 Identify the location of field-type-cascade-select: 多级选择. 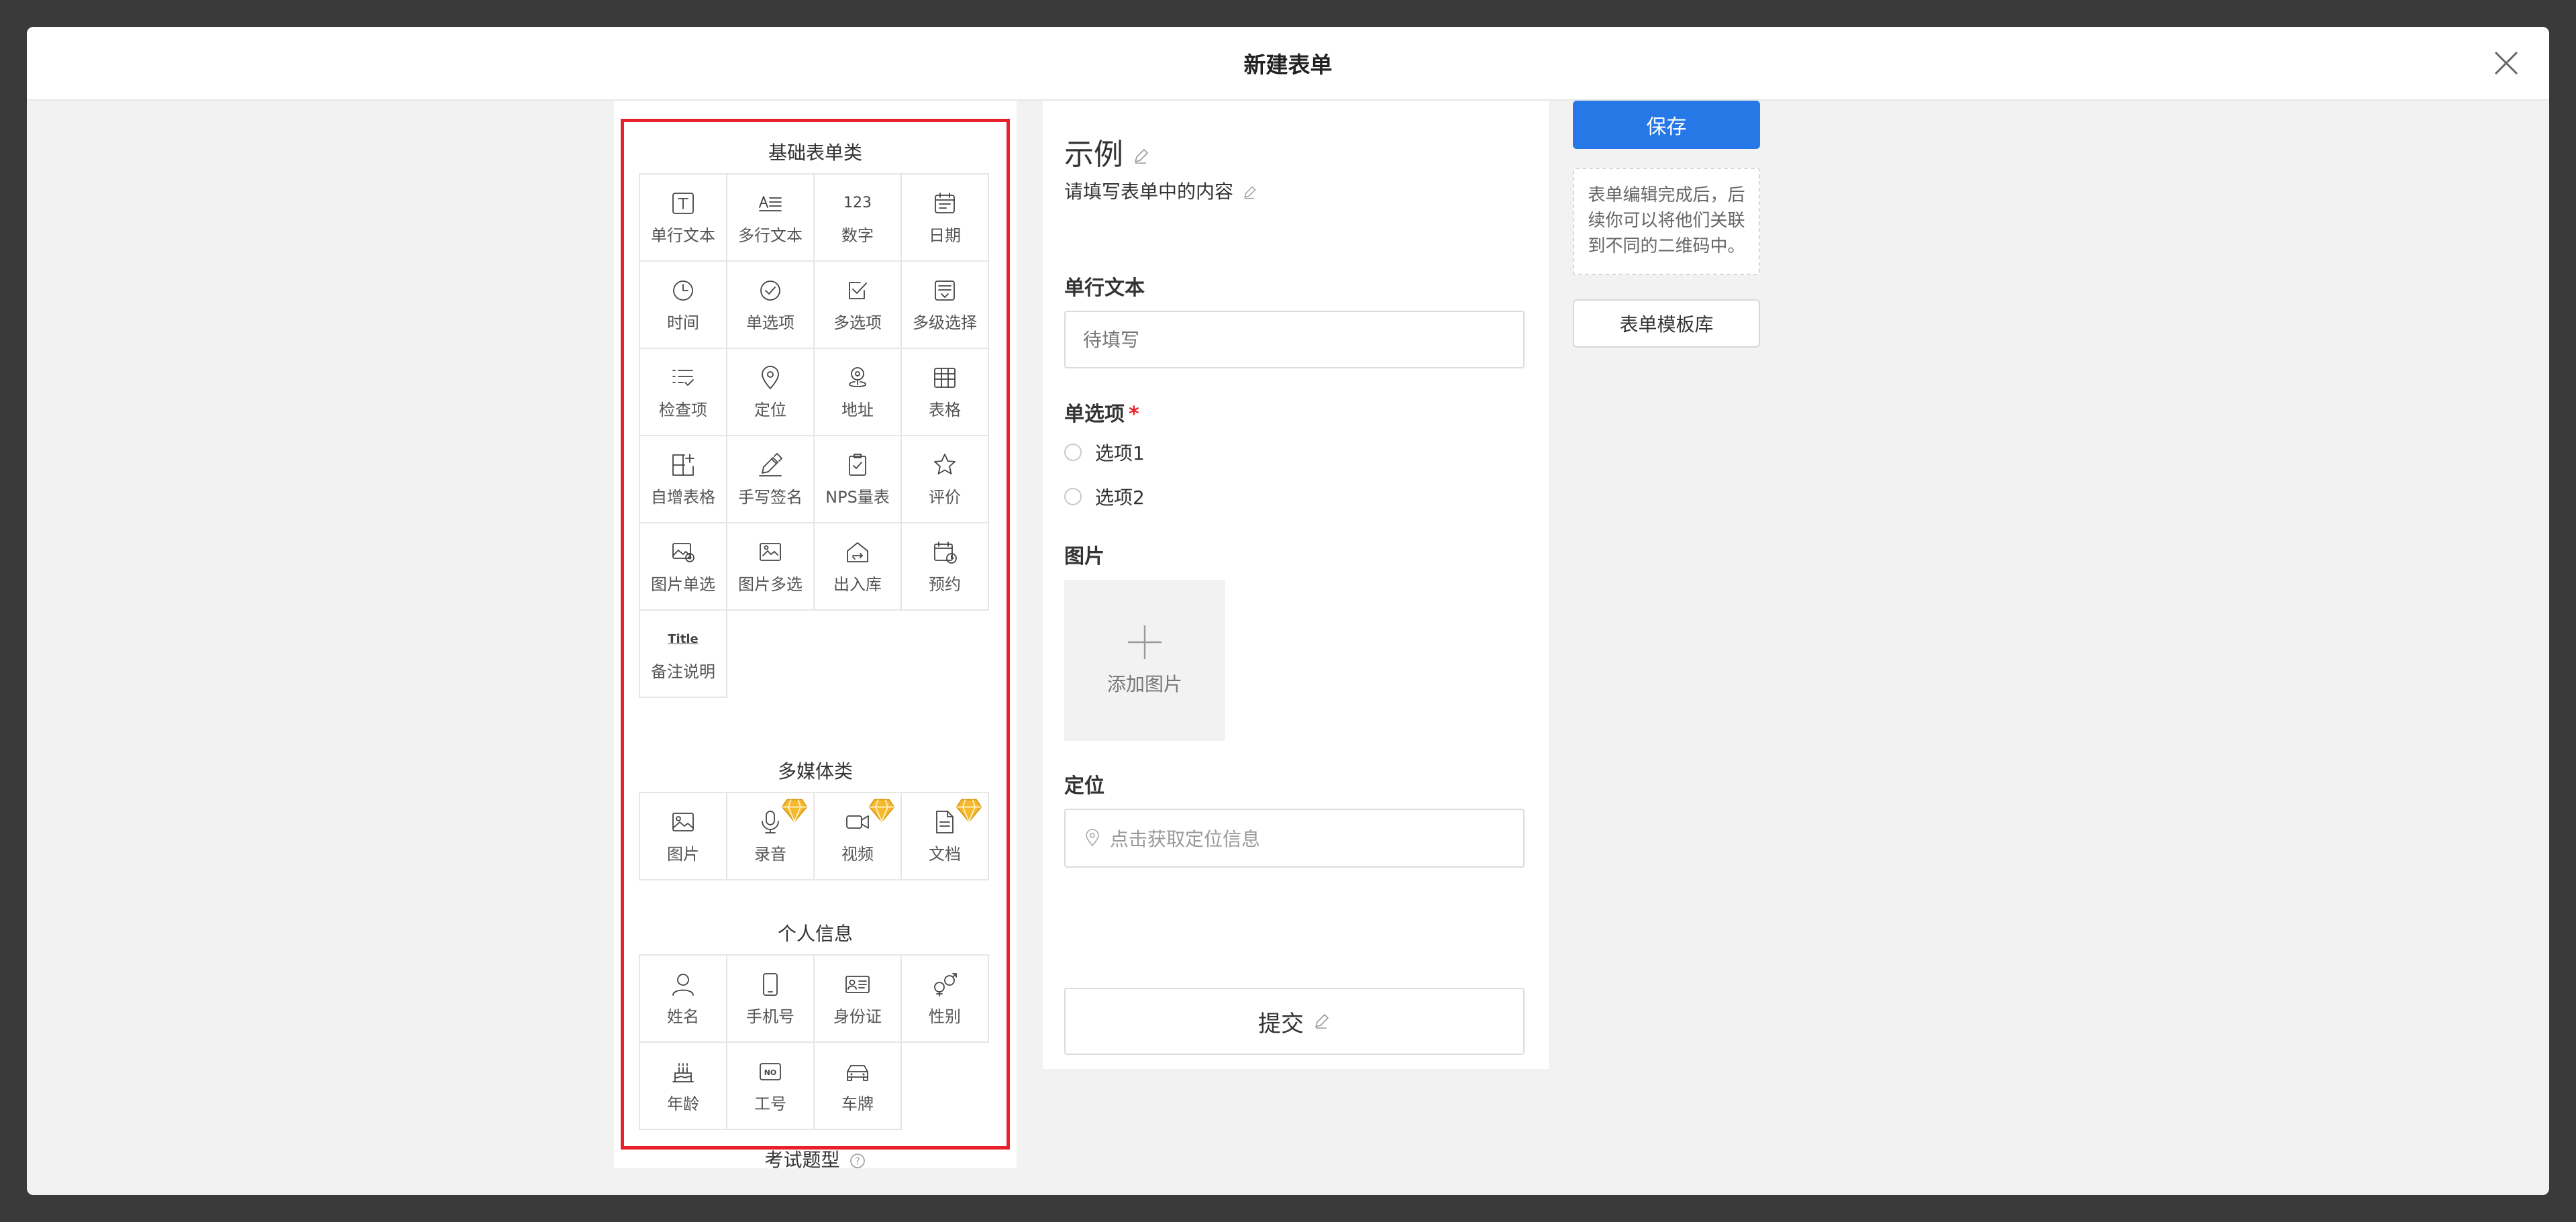
(945, 305).